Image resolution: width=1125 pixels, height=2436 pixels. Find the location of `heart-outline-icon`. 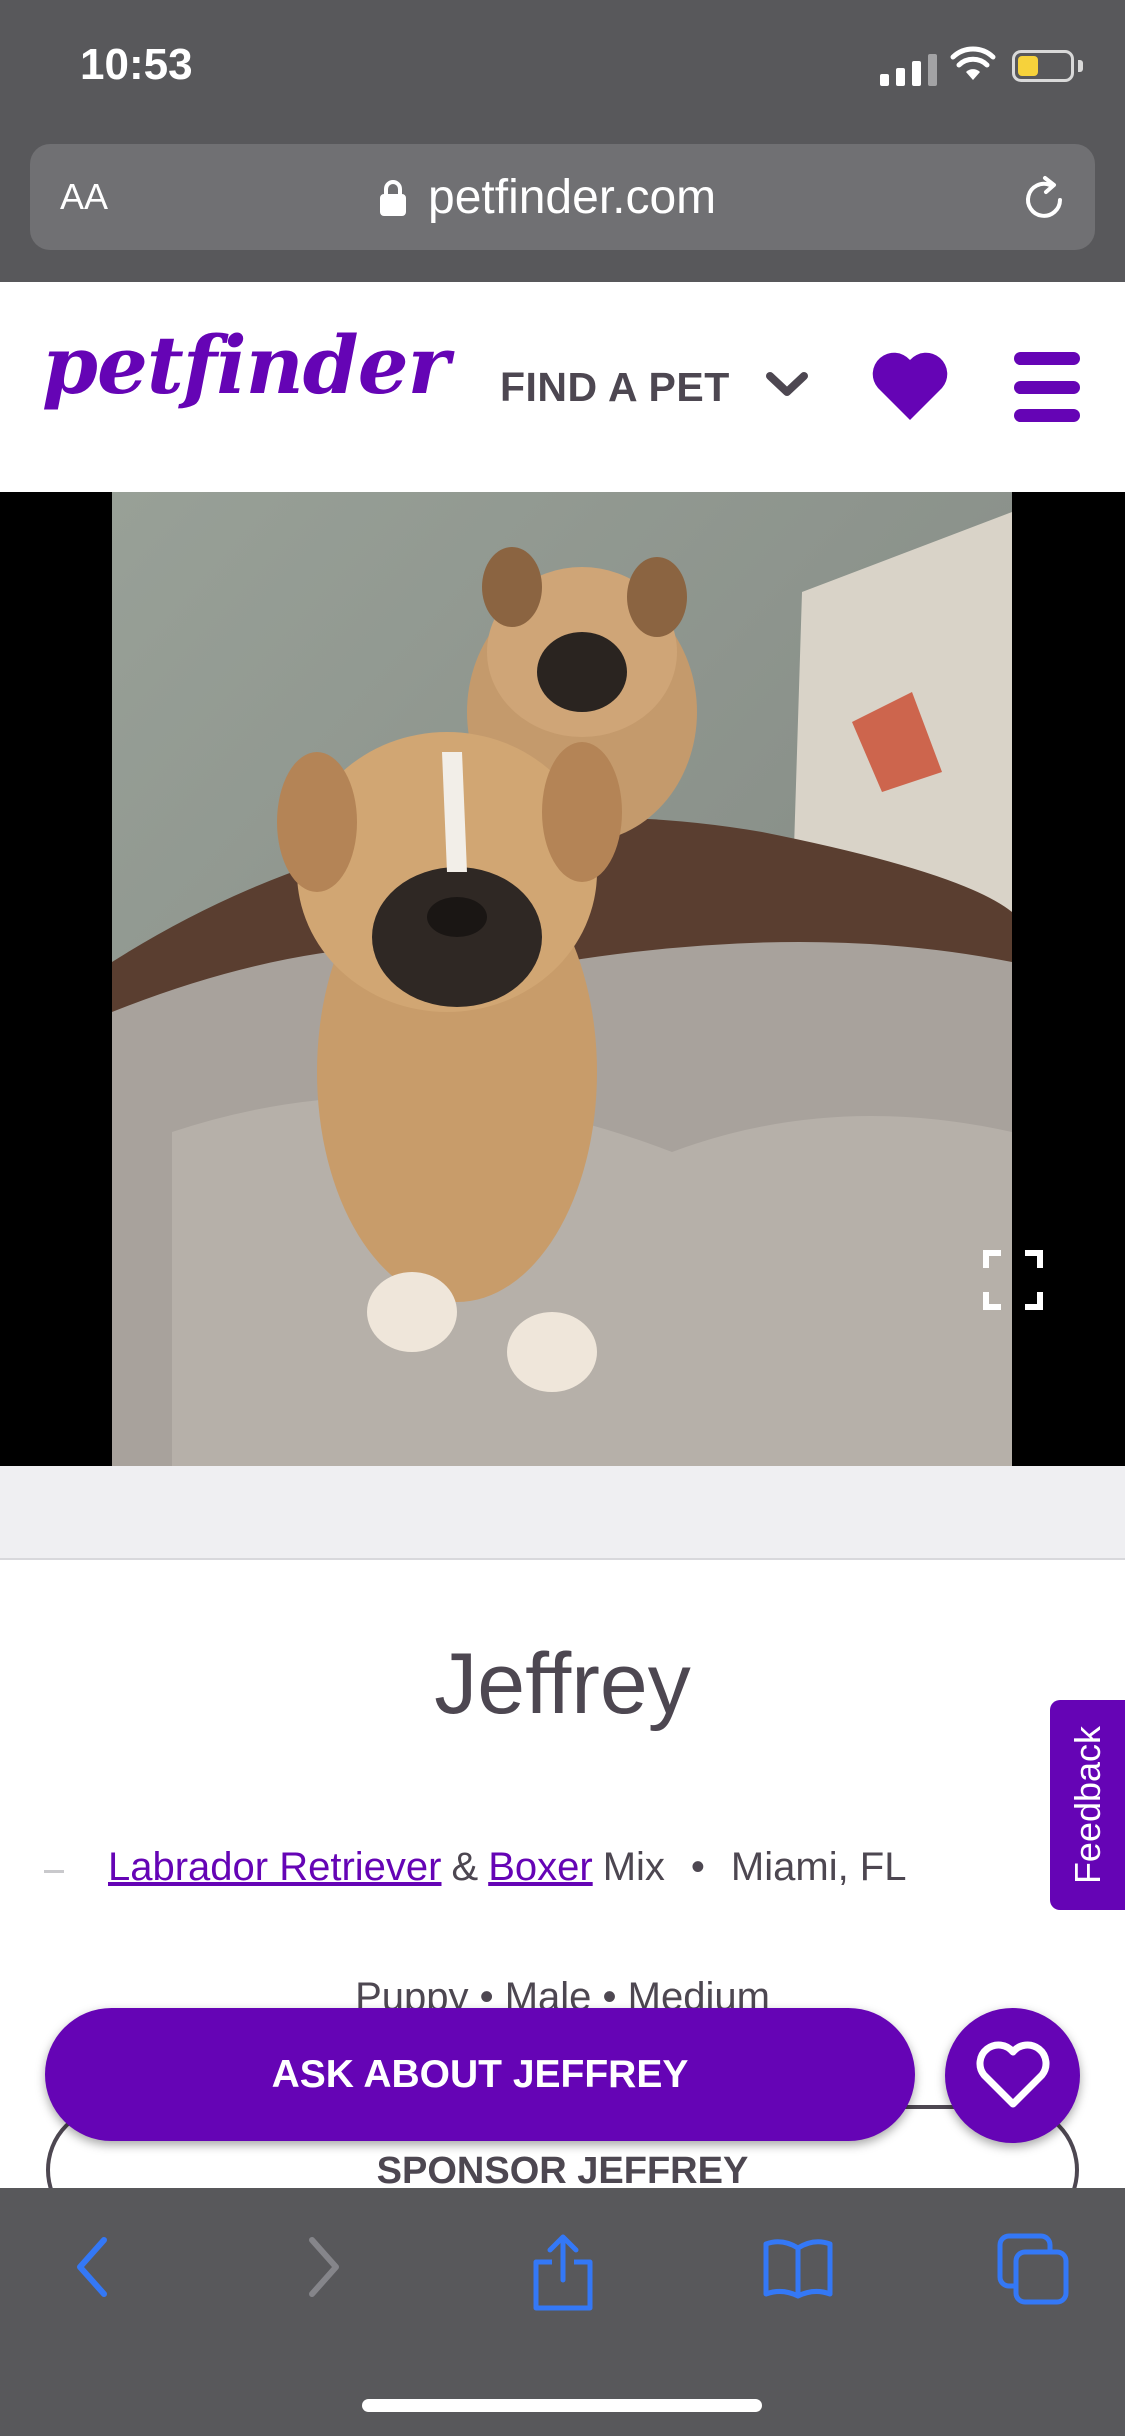

heart-outline-icon is located at coordinates (1012, 2074).